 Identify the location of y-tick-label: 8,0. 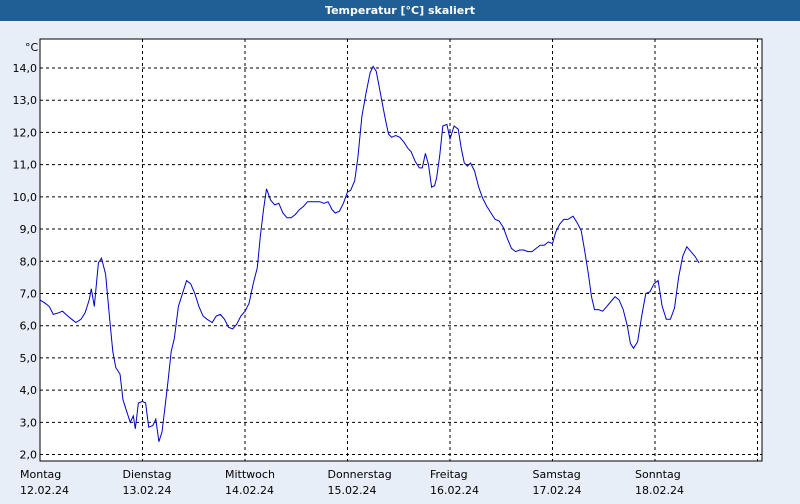
(29, 261).